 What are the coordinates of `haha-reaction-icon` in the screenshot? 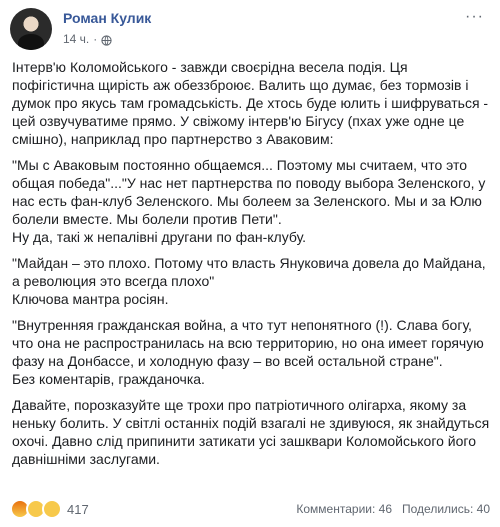 It's located at (52, 509).